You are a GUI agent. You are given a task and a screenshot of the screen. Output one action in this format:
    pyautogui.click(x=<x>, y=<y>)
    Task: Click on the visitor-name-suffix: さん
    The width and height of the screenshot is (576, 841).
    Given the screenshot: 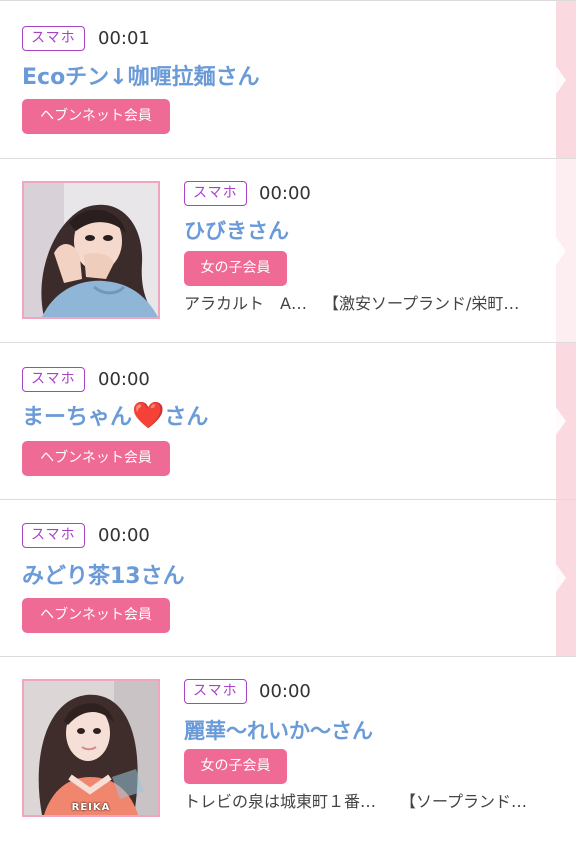 What is the action you would take?
    pyautogui.click(x=186, y=417)
    